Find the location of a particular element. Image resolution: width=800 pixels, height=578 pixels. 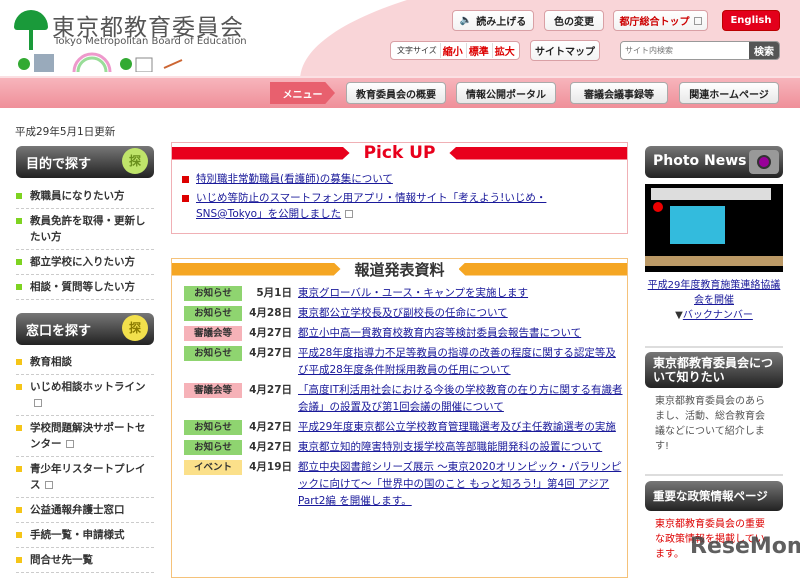

back-number-link: バックナンバー is located at coordinates (718, 315).